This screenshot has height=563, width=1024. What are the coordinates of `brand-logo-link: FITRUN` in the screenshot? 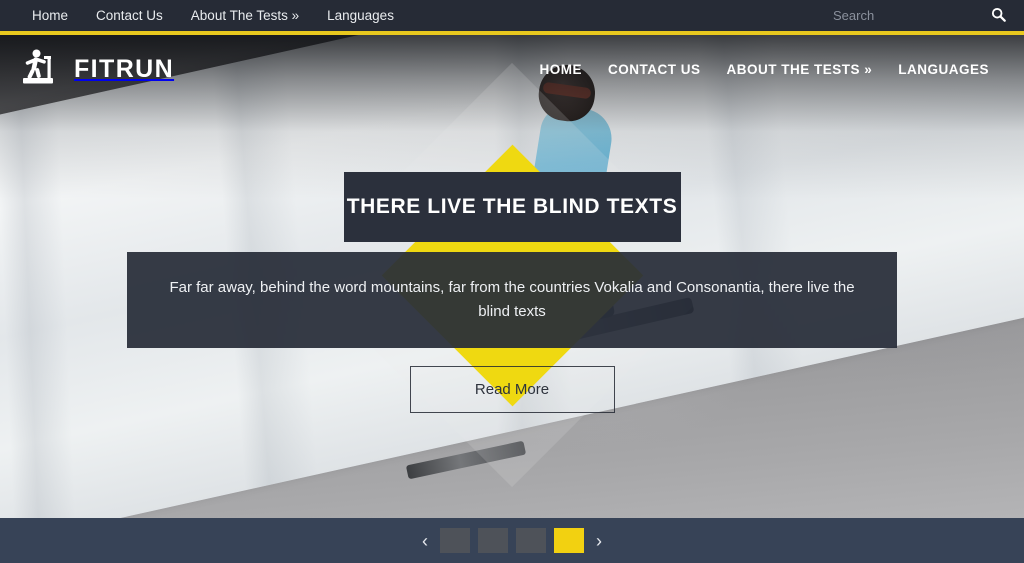 It's located at (97, 69).